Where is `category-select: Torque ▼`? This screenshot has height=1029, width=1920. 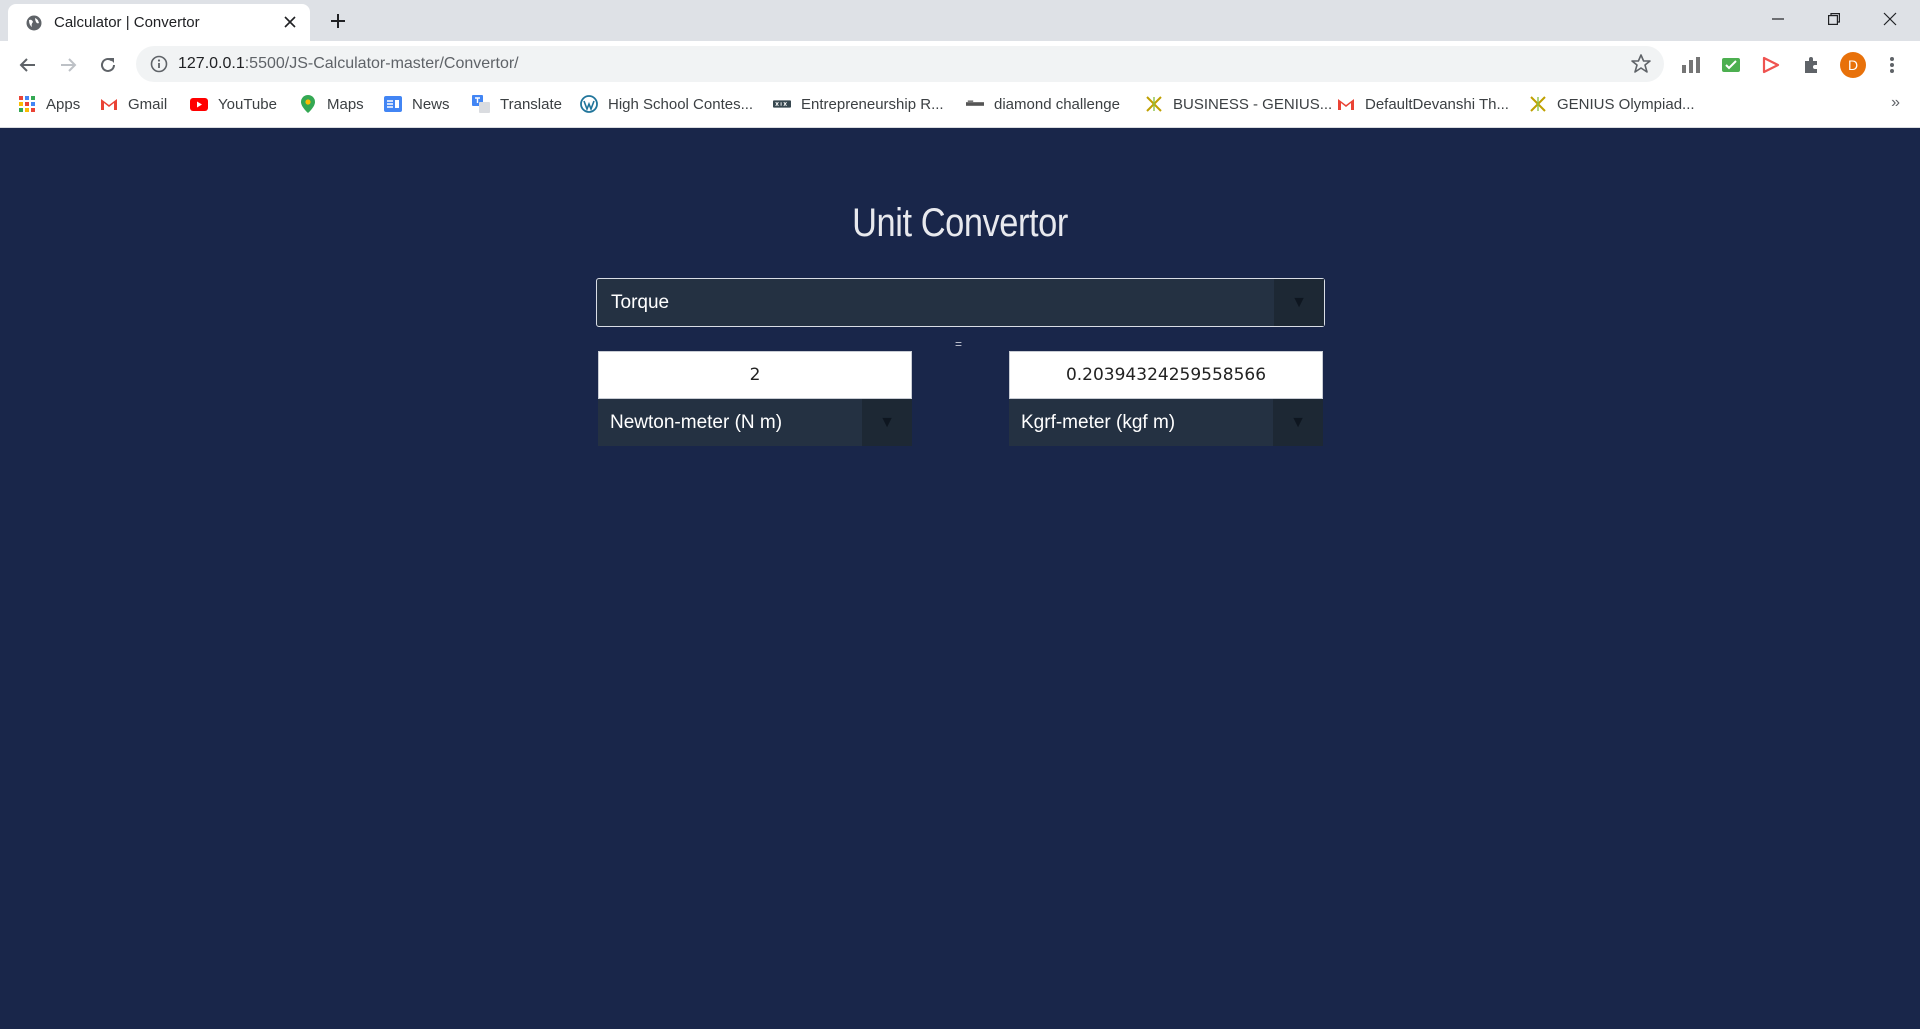
category-select: Torque ▼ is located at coordinates (960, 302).